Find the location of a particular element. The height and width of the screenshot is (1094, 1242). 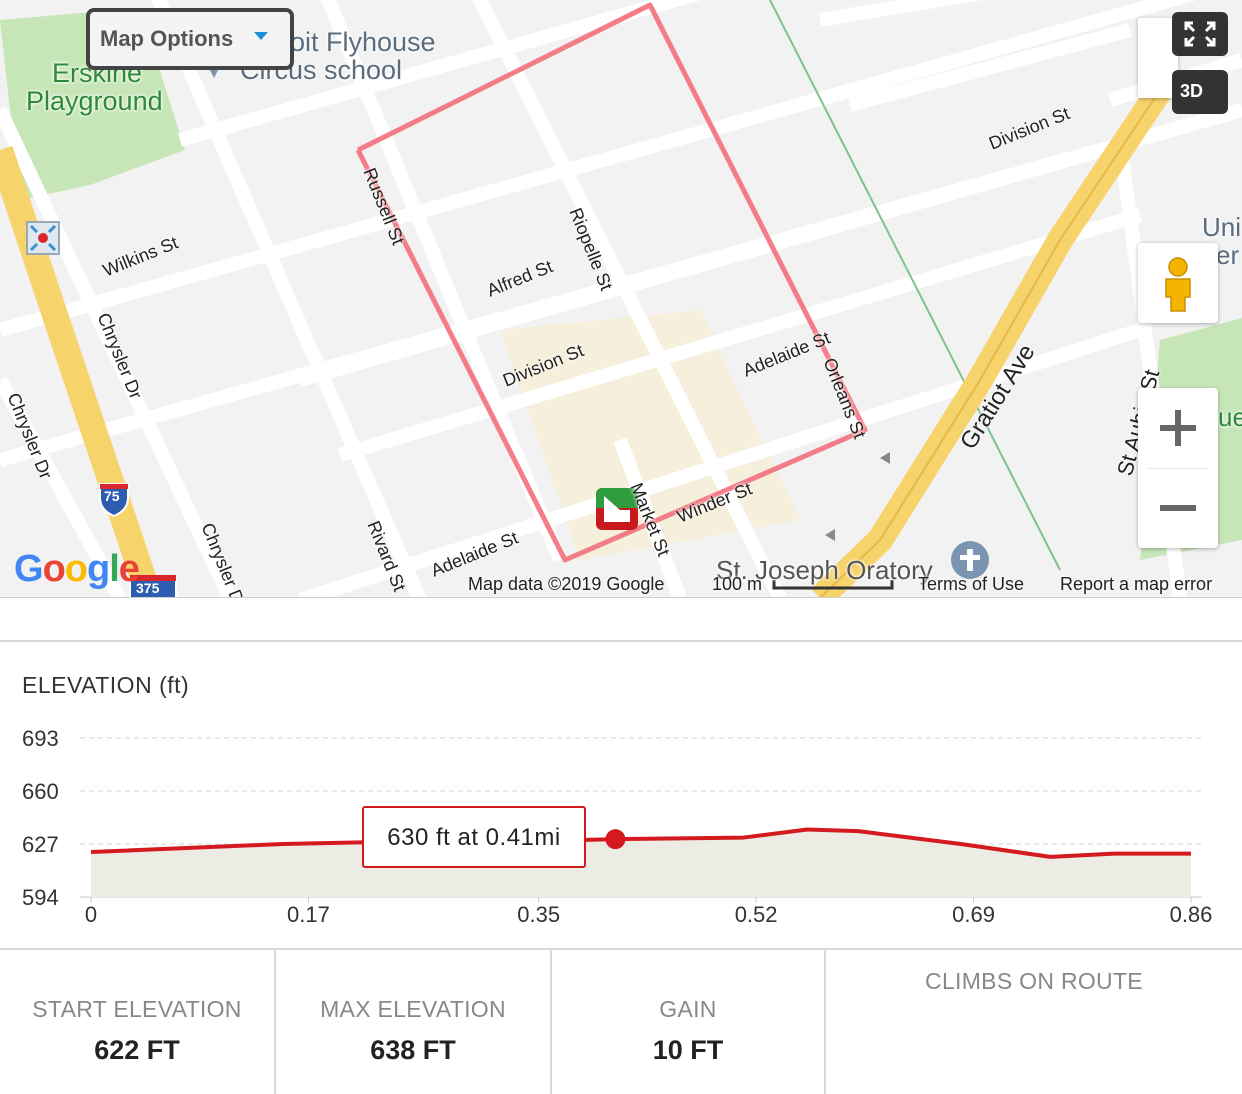

max-elevation-label: MAX ELEVATION is located at coordinates (413, 1009).